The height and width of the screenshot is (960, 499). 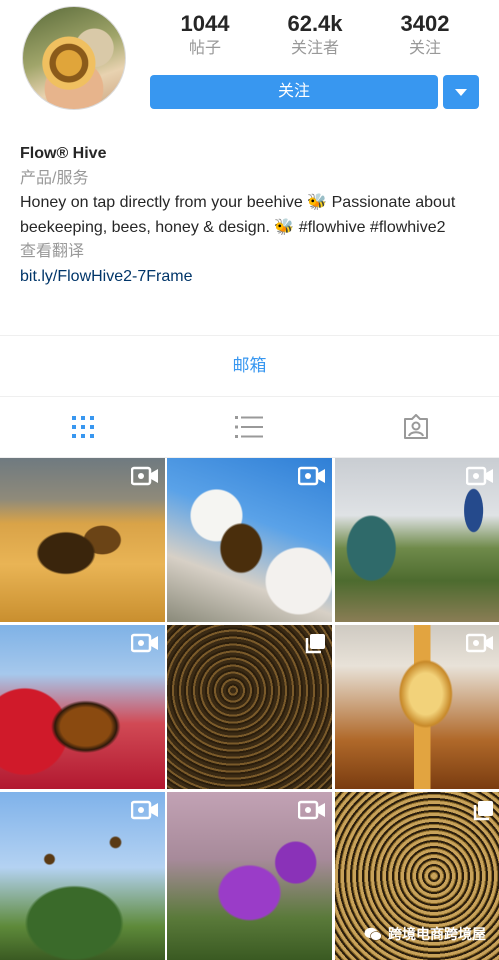 I want to click on profile-website-link: bit.ly/FlowHive2-7Frame, so click(x=255, y=277).